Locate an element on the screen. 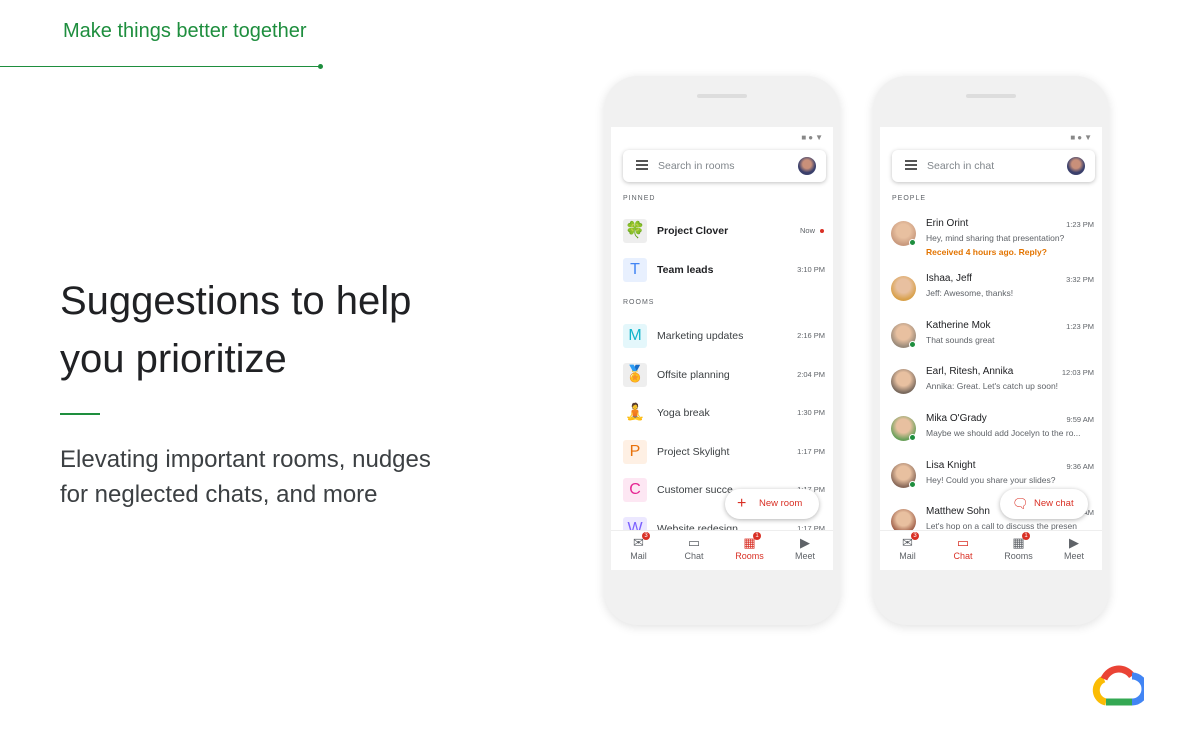 This screenshot has height=750, width=1200. room-time: 3:10 PM is located at coordinates (811, 269).